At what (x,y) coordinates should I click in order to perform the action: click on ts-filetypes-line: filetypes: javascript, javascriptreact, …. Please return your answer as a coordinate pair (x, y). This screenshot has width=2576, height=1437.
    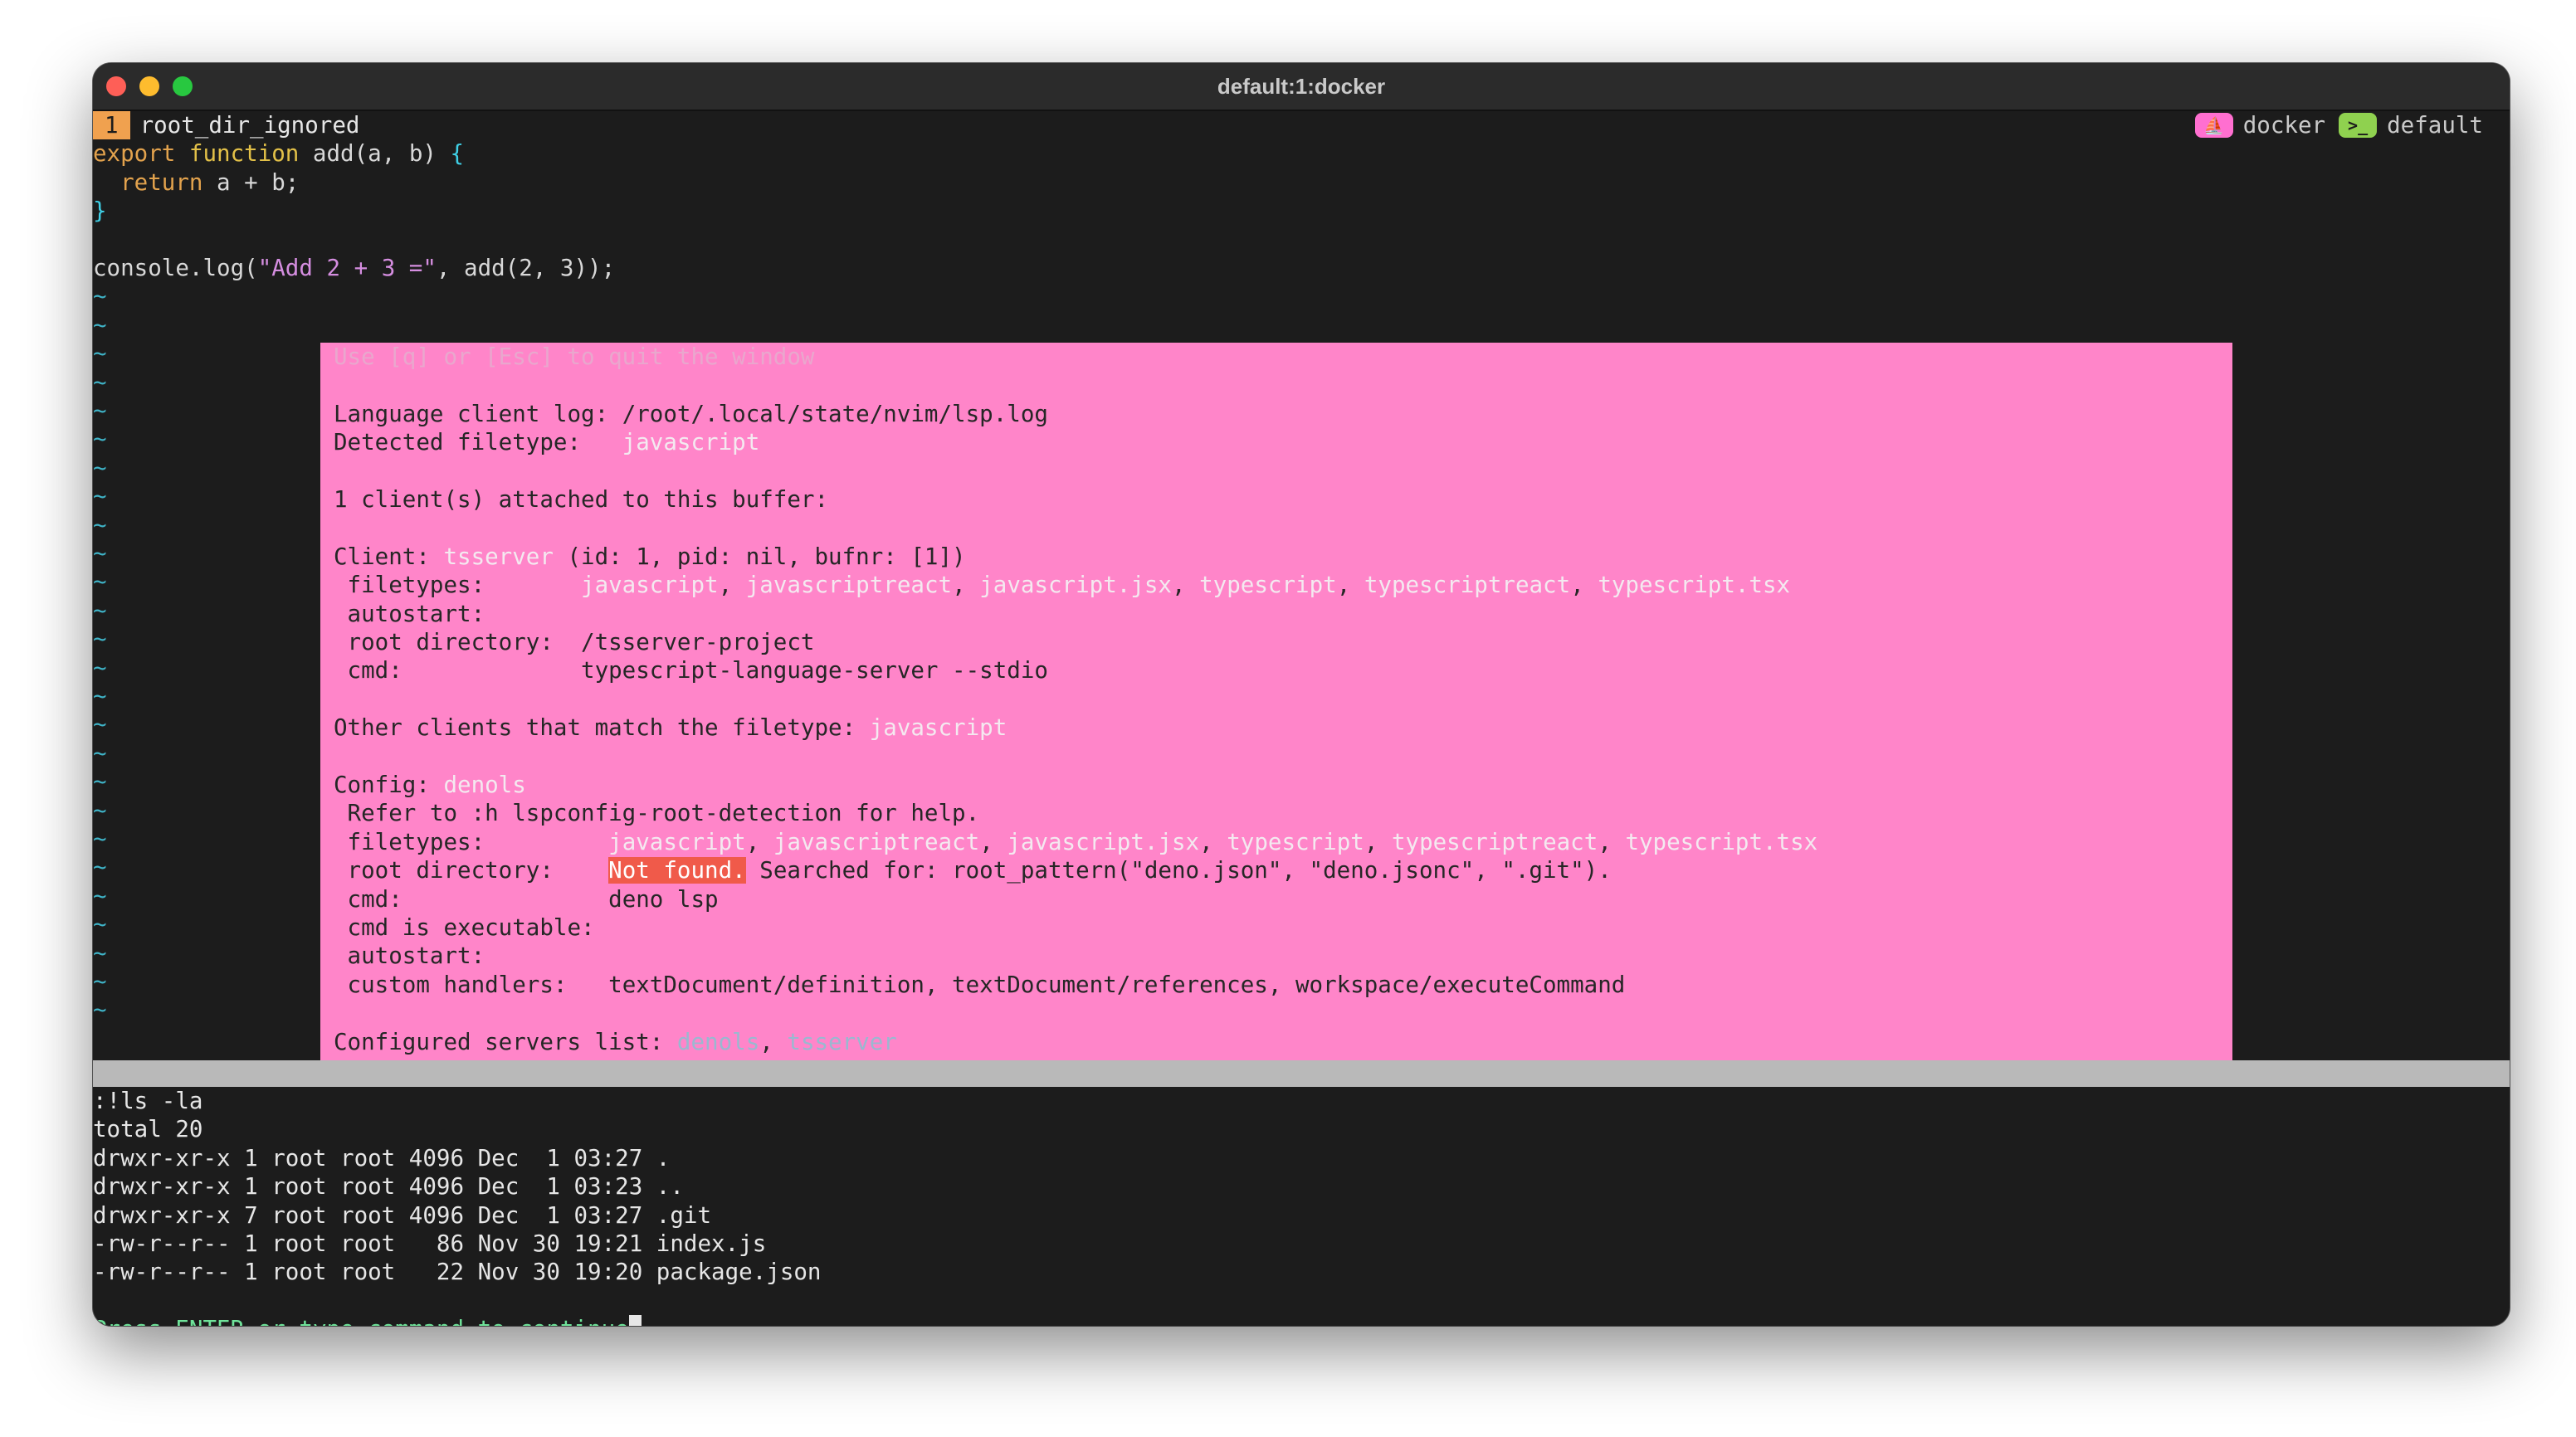
    Looking at the image, I should click on (1062, 585).